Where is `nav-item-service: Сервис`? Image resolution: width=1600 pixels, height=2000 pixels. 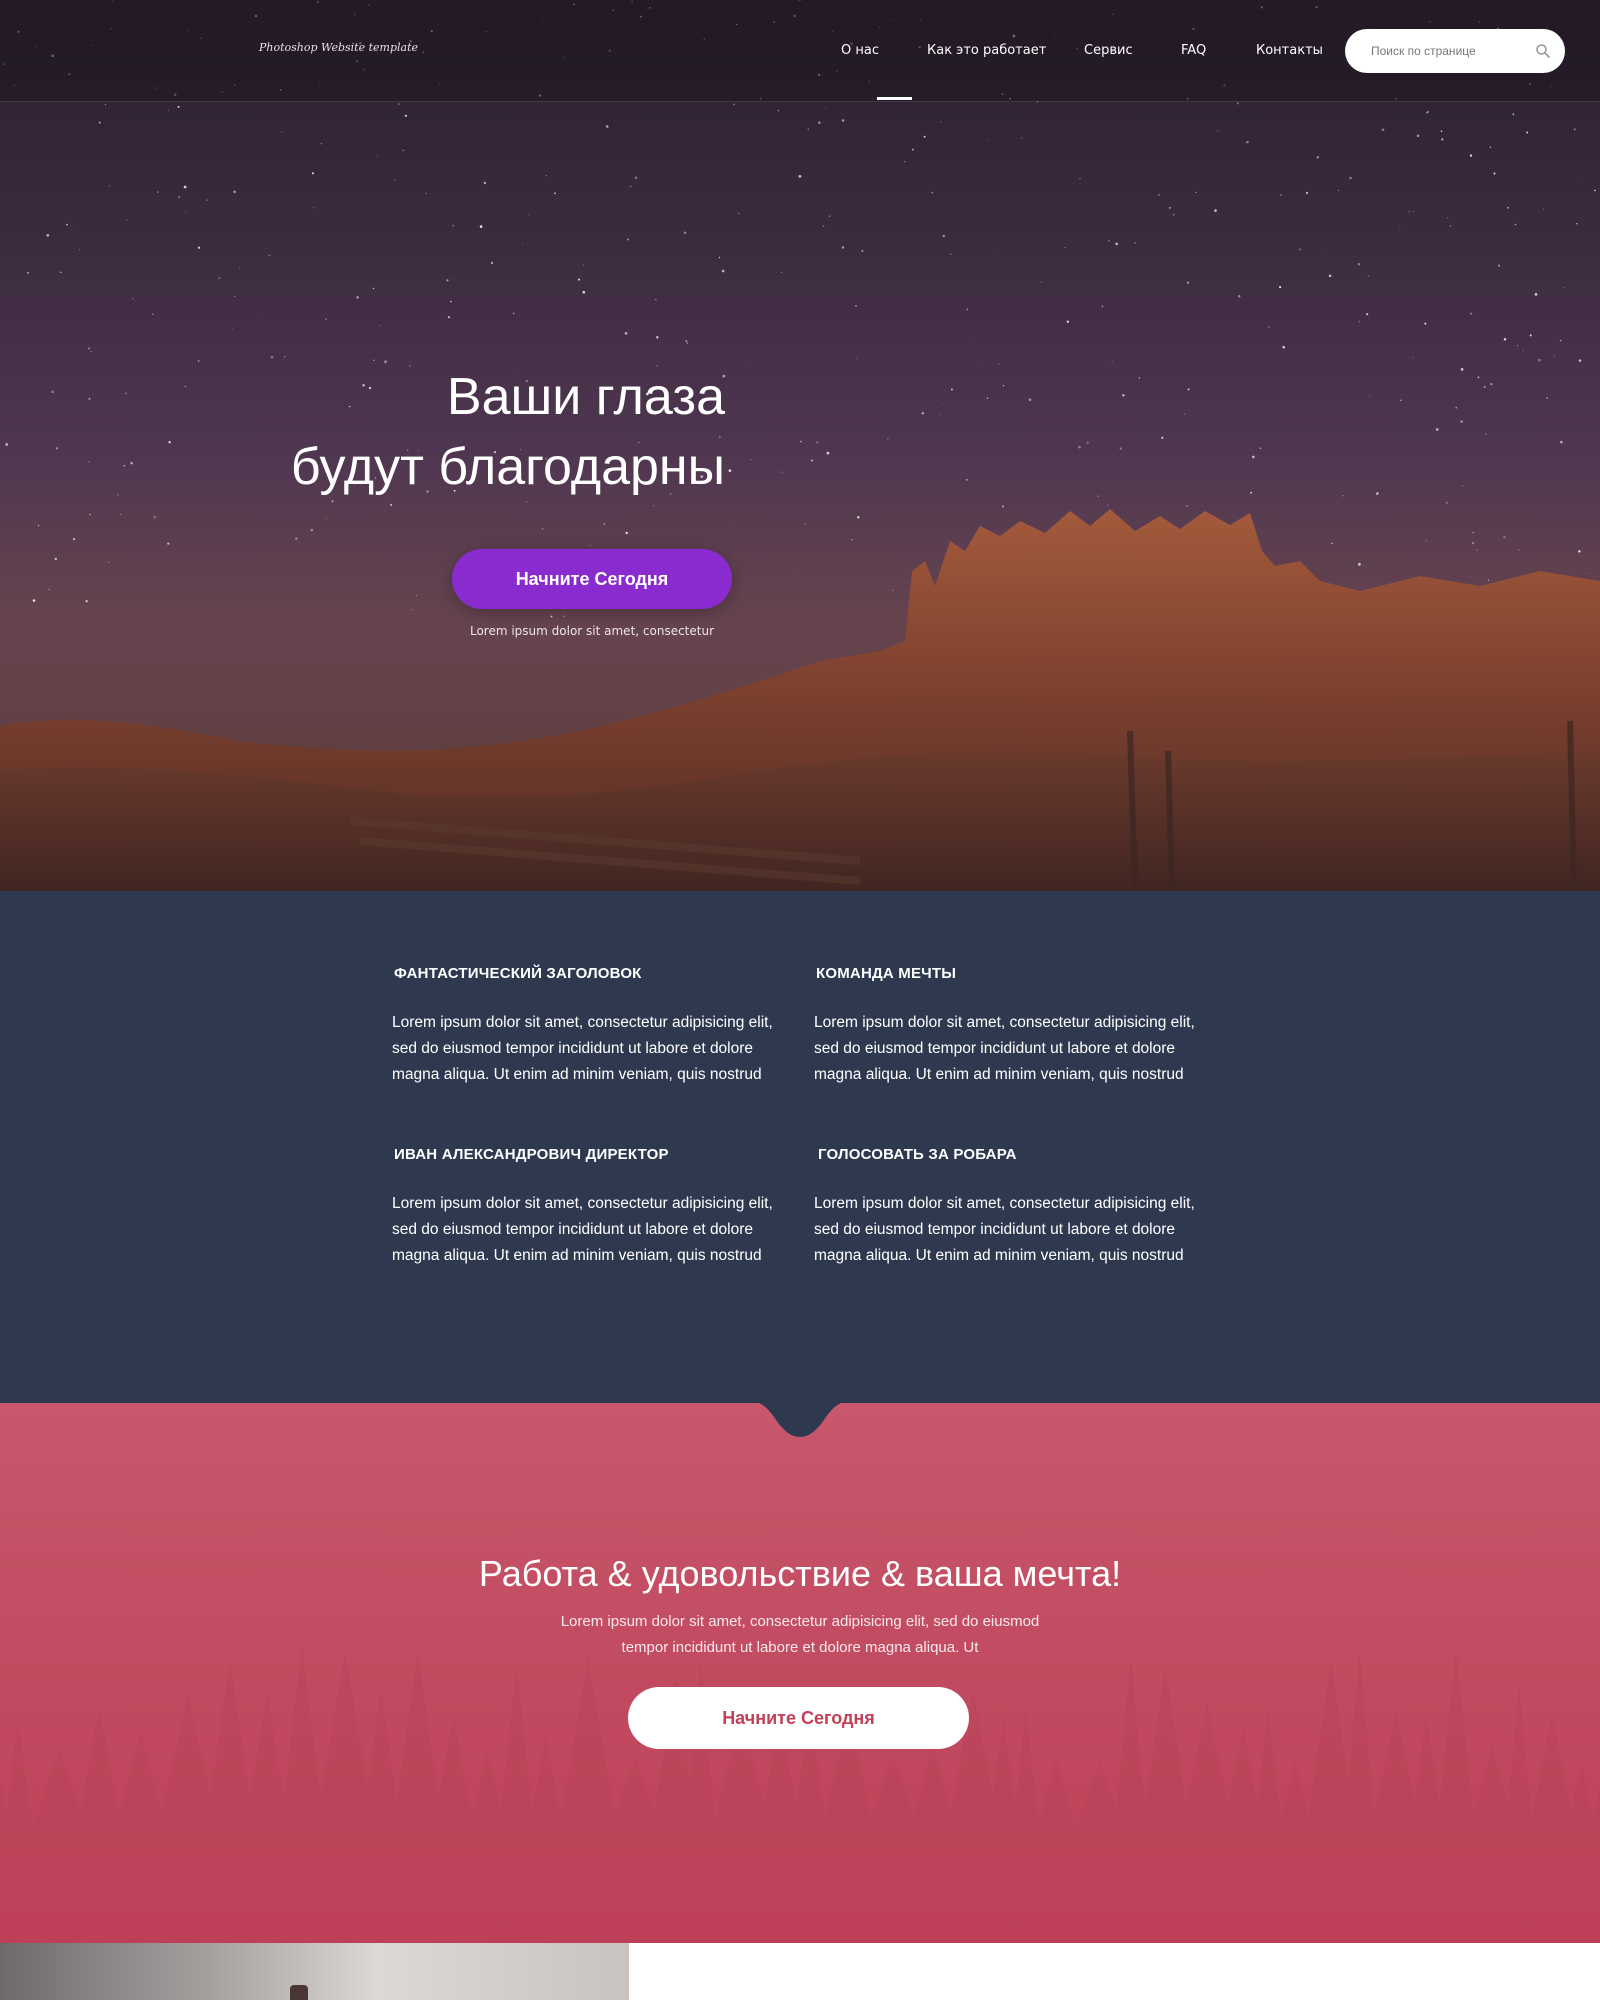 nav-item-service: Сервис is located at coordinates (1108, 50).